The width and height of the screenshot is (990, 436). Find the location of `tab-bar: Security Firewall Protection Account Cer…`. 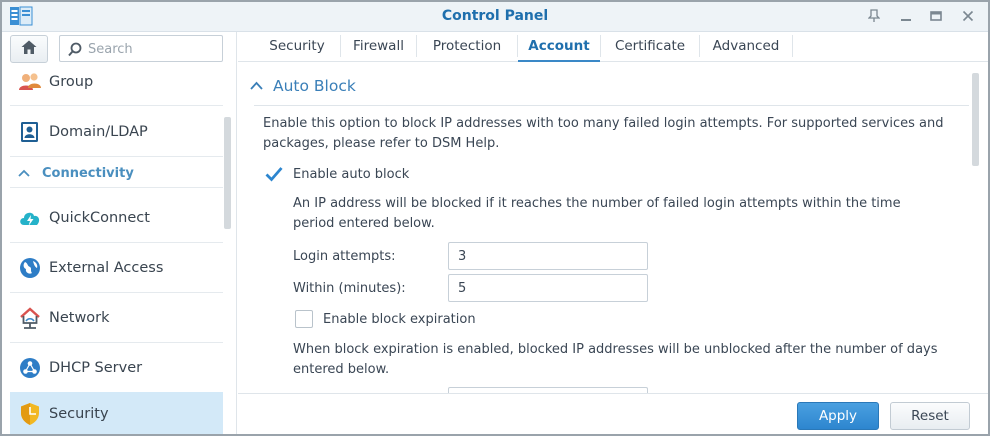

tab-bar: Security Firewall Protection Account Cer… is located at coordinates (613, 47).